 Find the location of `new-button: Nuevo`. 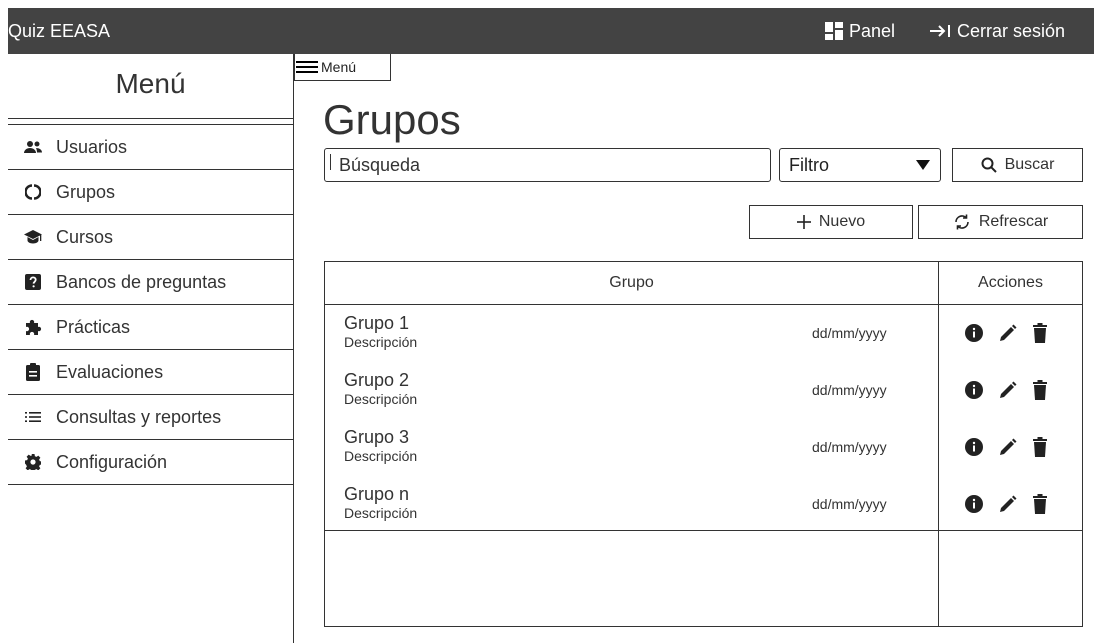

new-button: Nuevo is located at coordinates (831, 222).